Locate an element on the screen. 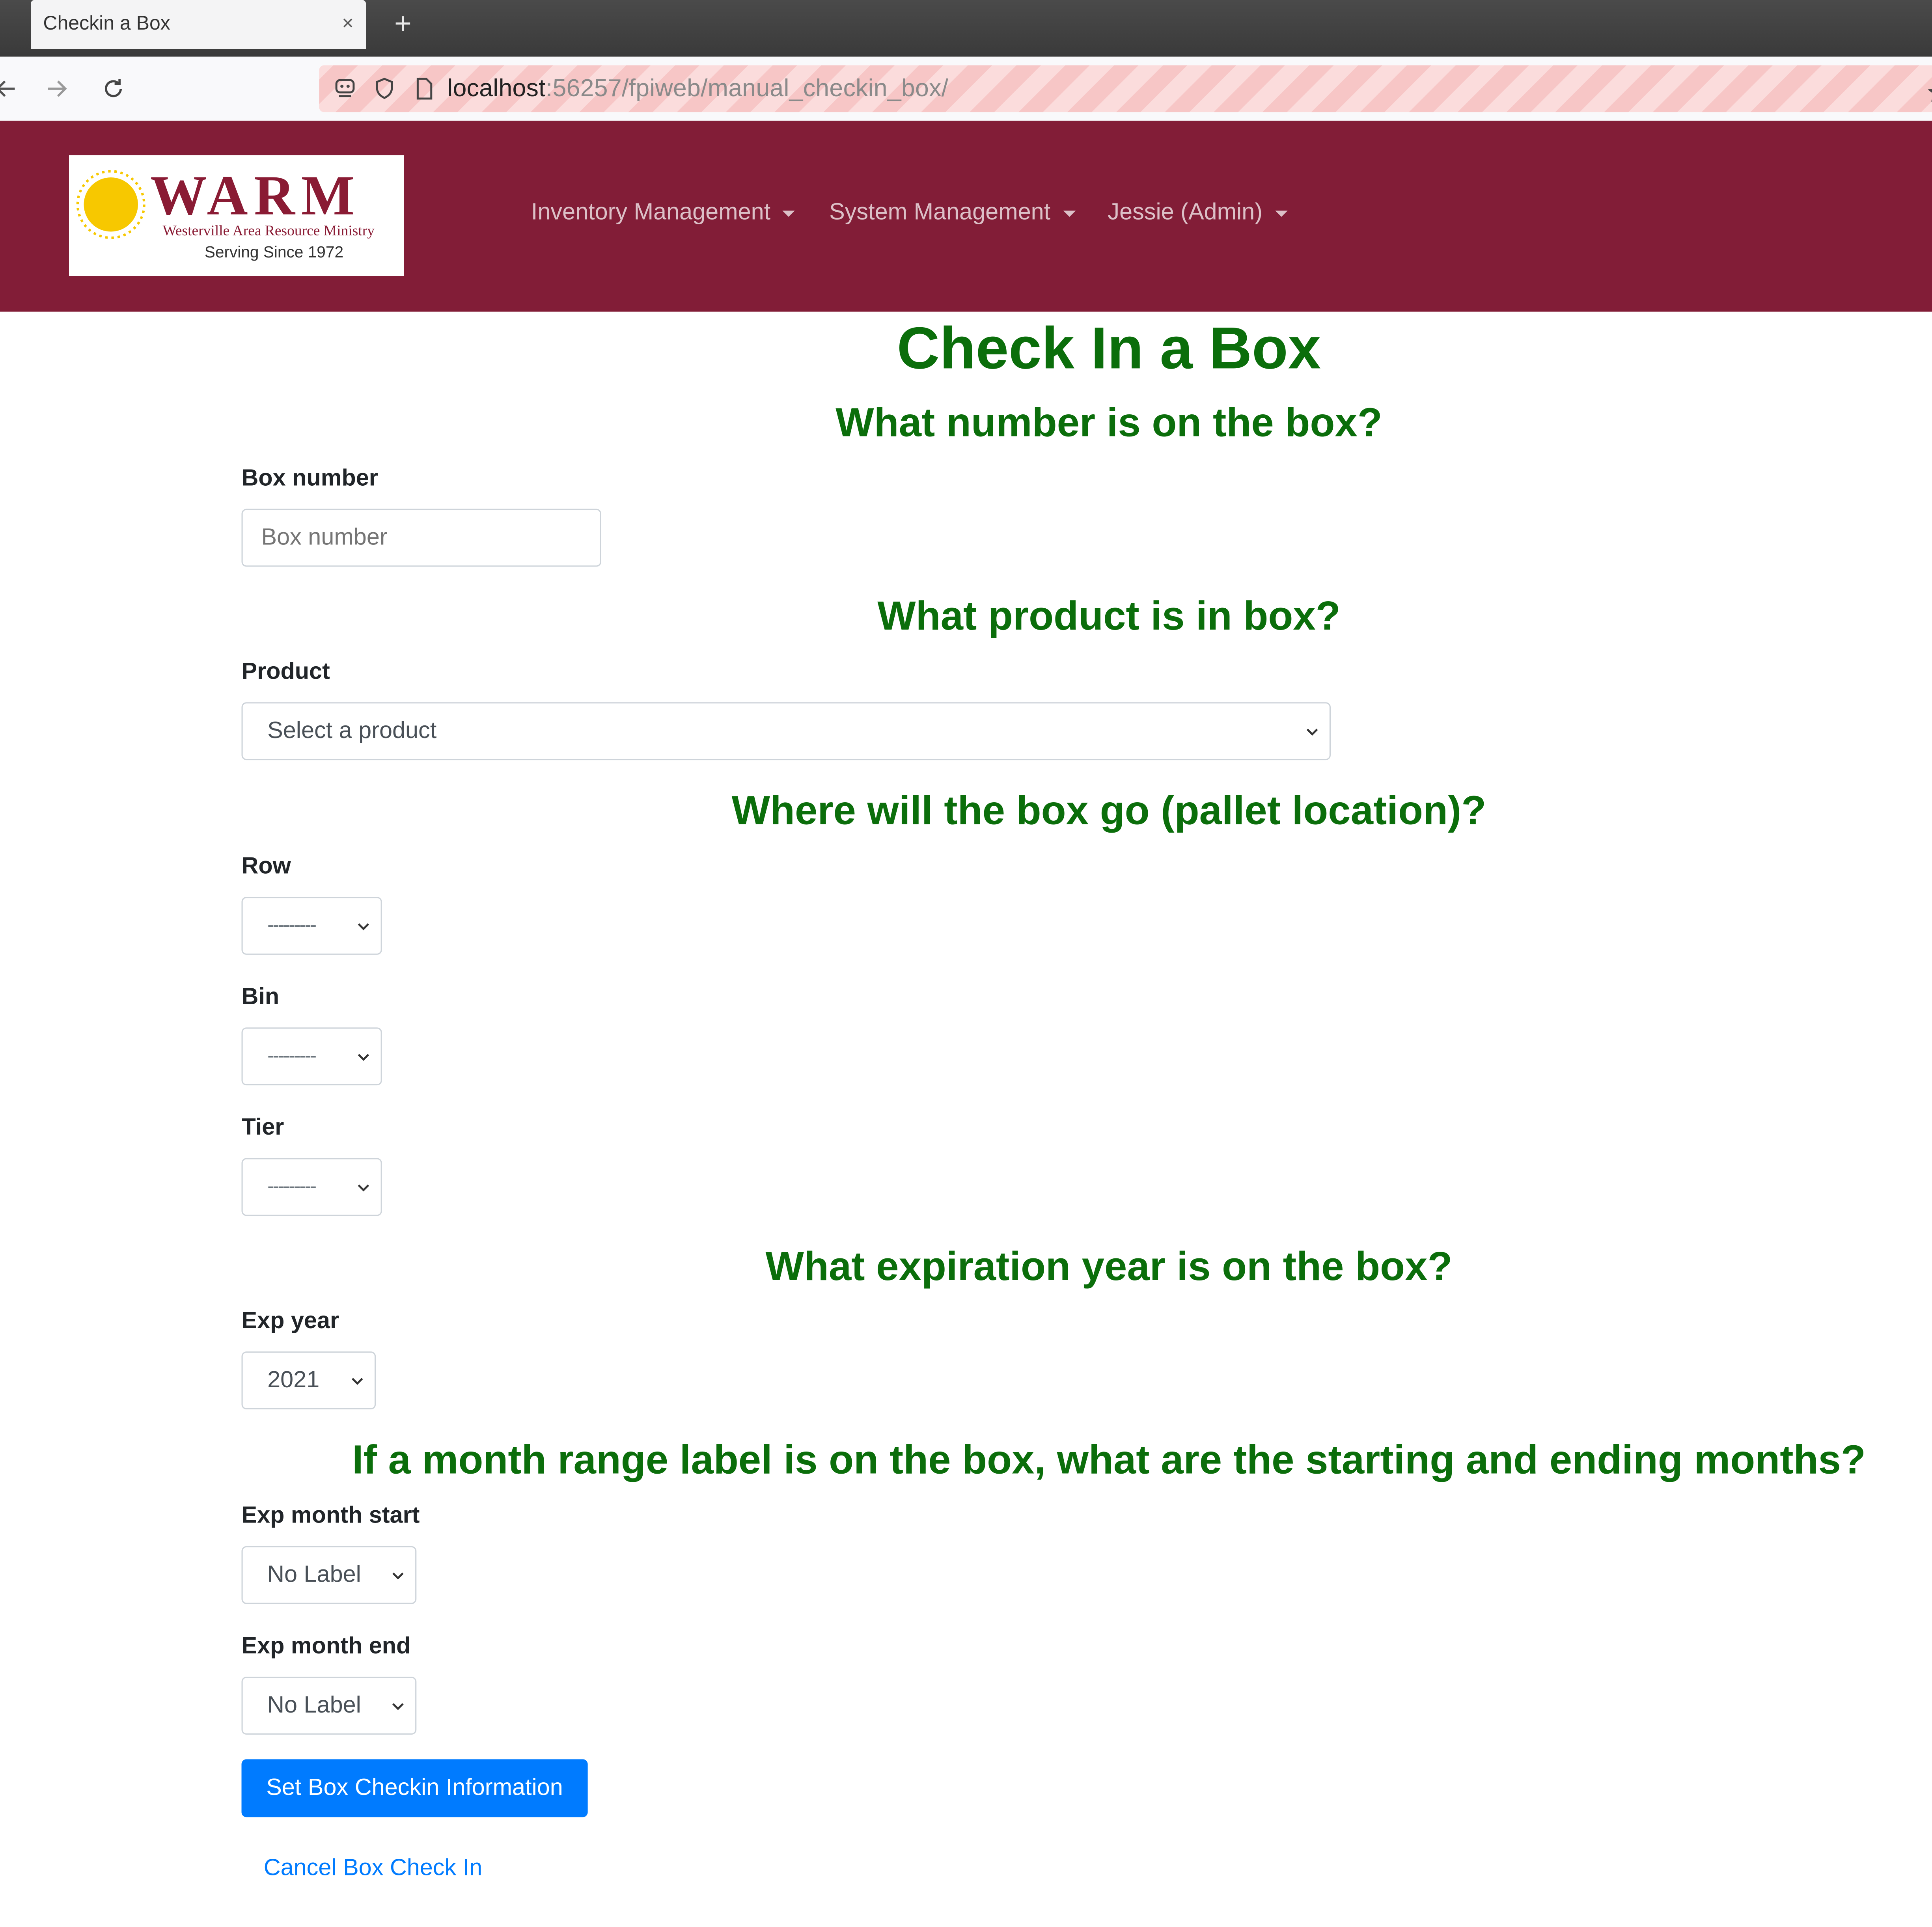 The width and height of the screenshot is (1932, 1927). product-select: Select a product is located at coordinates (786, 731).